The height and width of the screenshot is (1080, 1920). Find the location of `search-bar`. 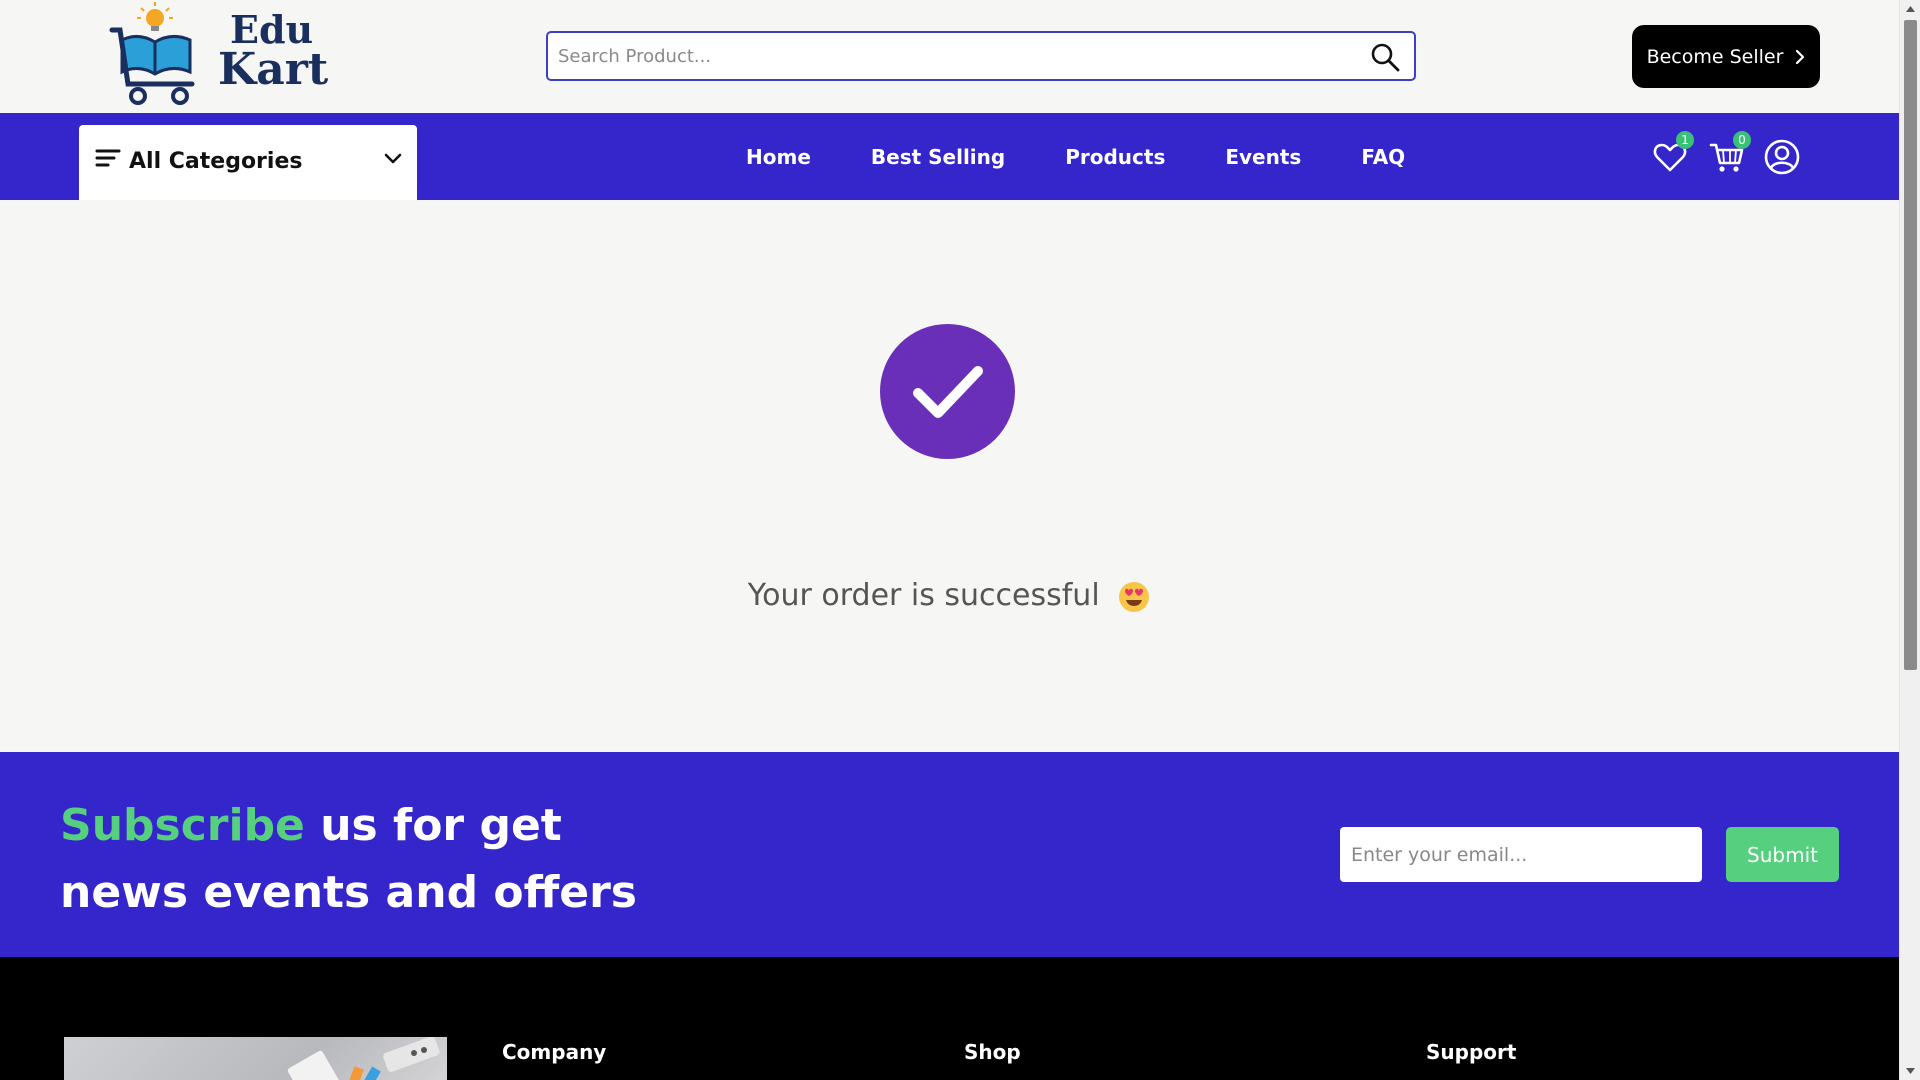

search-bar is located at coordinates (981, 56).